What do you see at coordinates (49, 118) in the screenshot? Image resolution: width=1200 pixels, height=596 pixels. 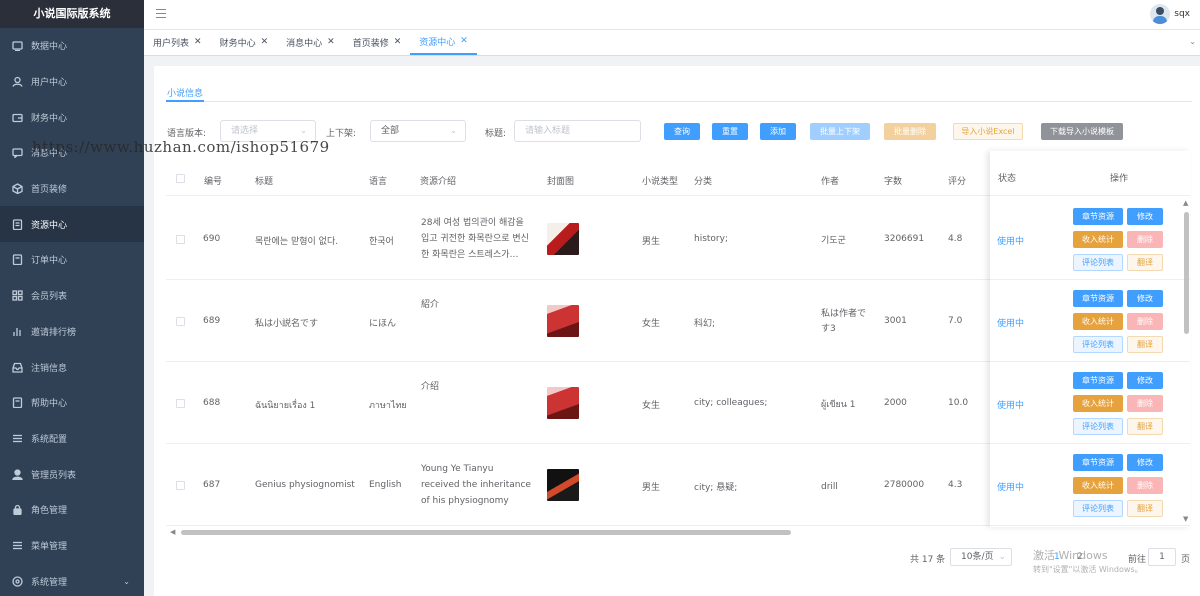 I see `sidebar-item-label: 财务中心` at bounding box center [49, 118].